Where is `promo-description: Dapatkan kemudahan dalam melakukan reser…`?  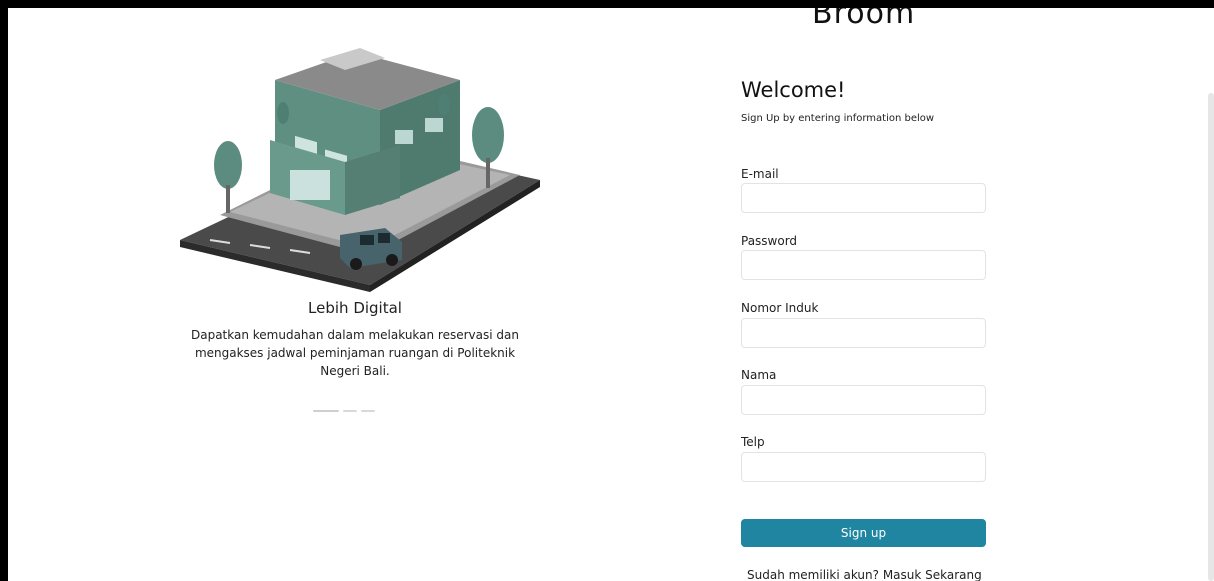 promo-description: Dapatkan kemudahan dalam melakukan reser… is located at coordinates (354, 353).